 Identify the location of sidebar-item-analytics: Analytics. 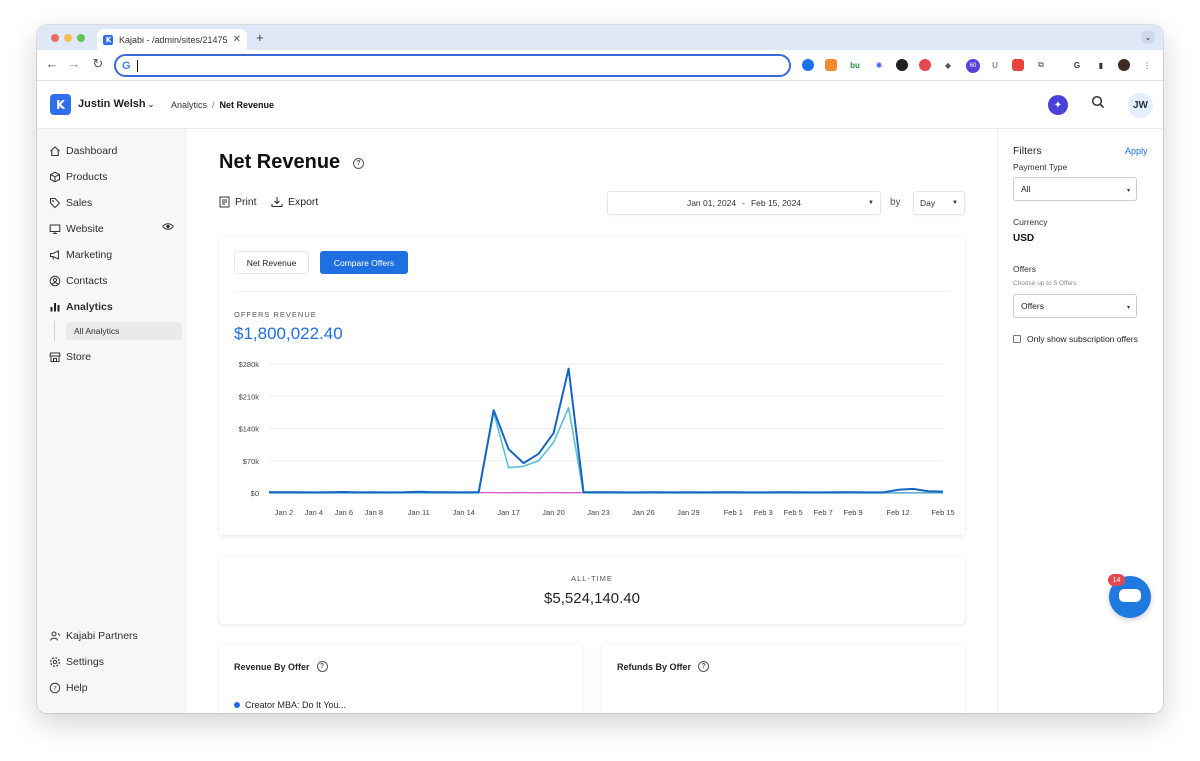
(81, 307).